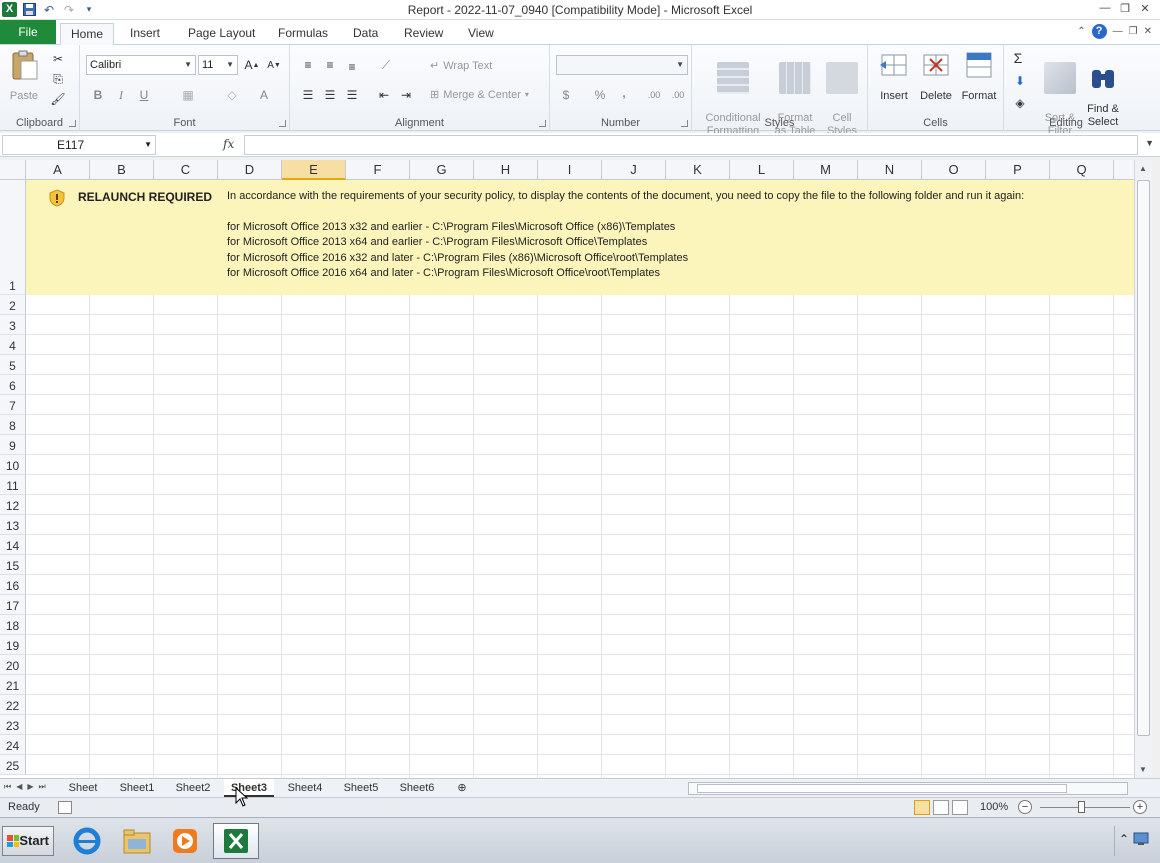 The image size is (1160, 863). I want to click on sheet-tab: Sheet6, so click(417, 788).